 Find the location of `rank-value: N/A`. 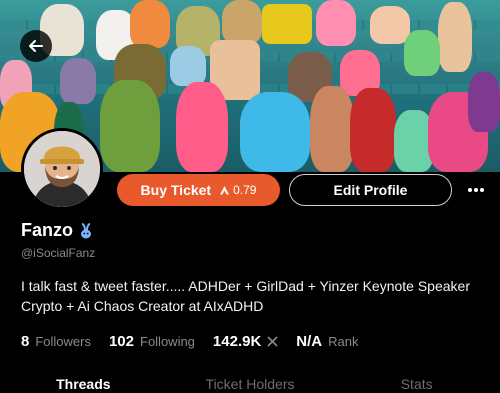

rank-value: N/A is located at coordinates (309, 341).